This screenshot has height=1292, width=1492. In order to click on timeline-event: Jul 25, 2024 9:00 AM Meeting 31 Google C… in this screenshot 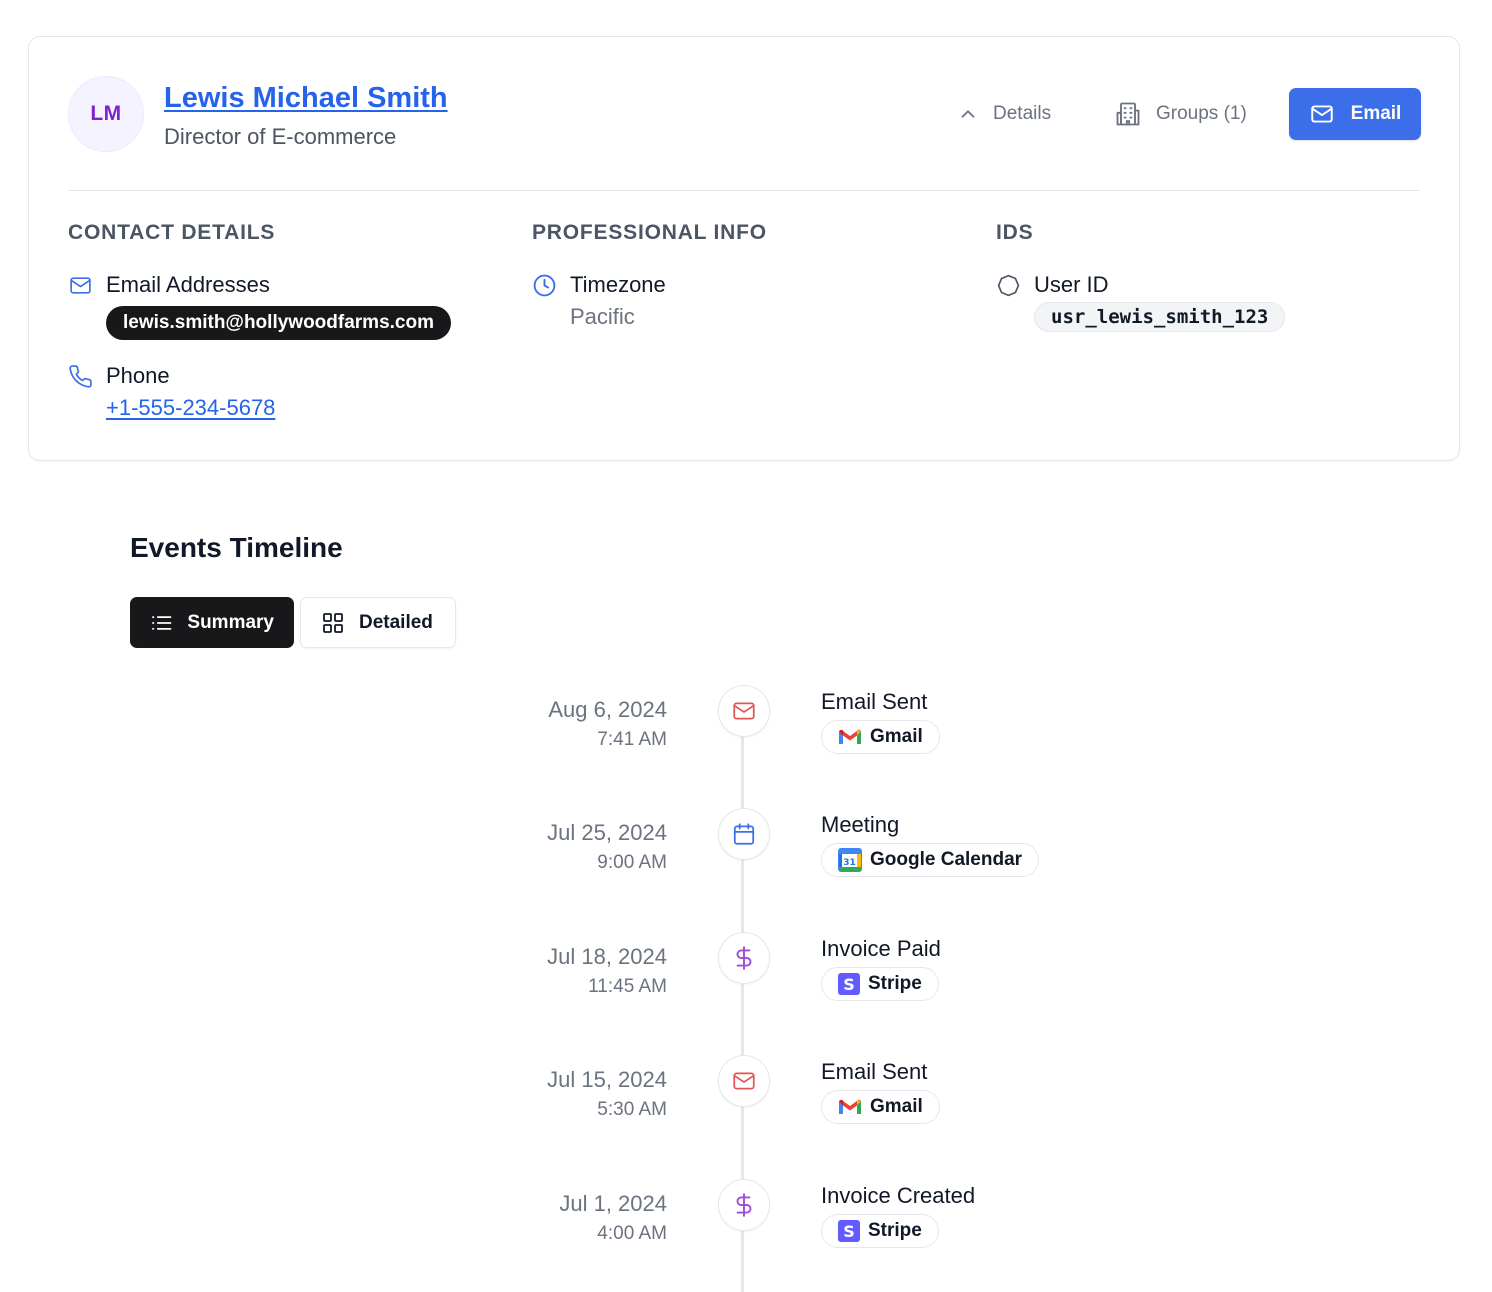, I will do `click(746, 864)`.